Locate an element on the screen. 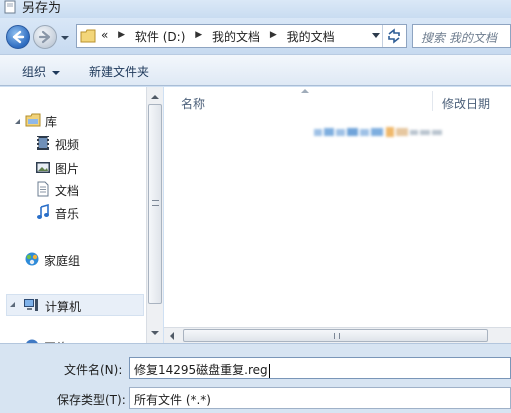 Image resolution: width=511 pixels, height=413 pixels. chevron-down-icon is located at coordinates (56, 72).